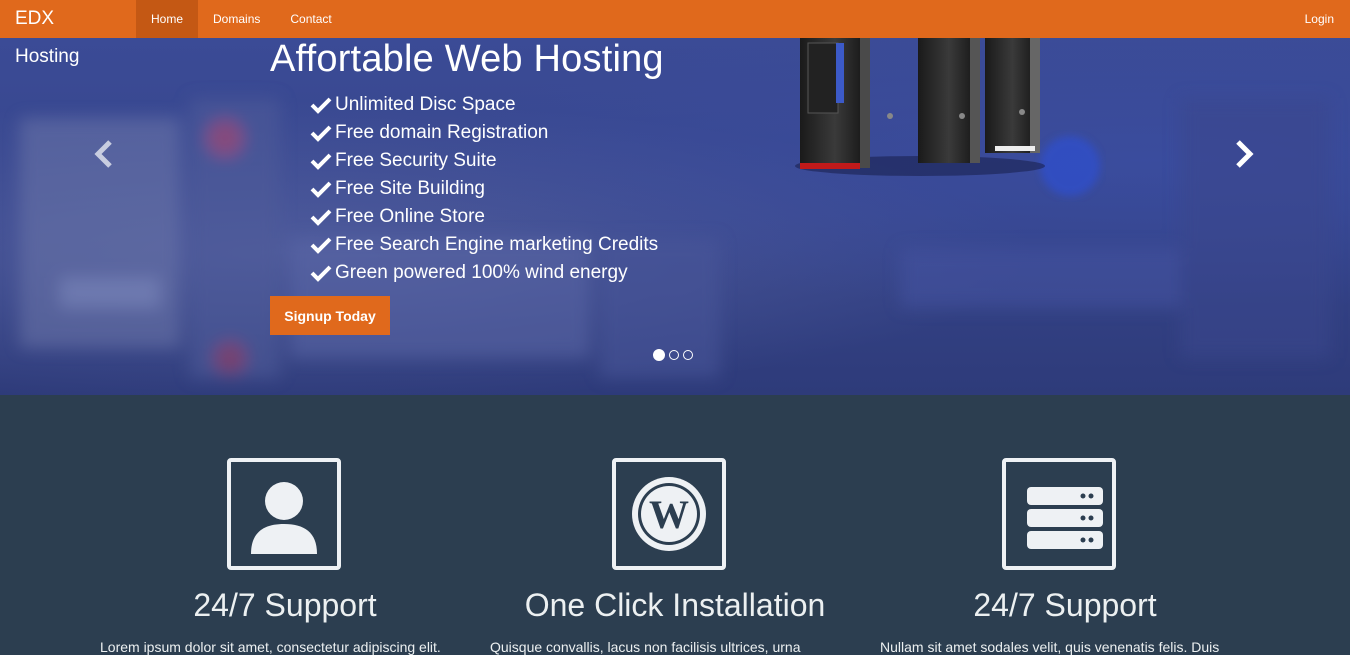 The height and width of the screenshot is (655, 1350). Describe the element at coordinates (675, 33) in the screenshot. I see `navbar: EDX Hosting Home Domains Contact Login` at that location.